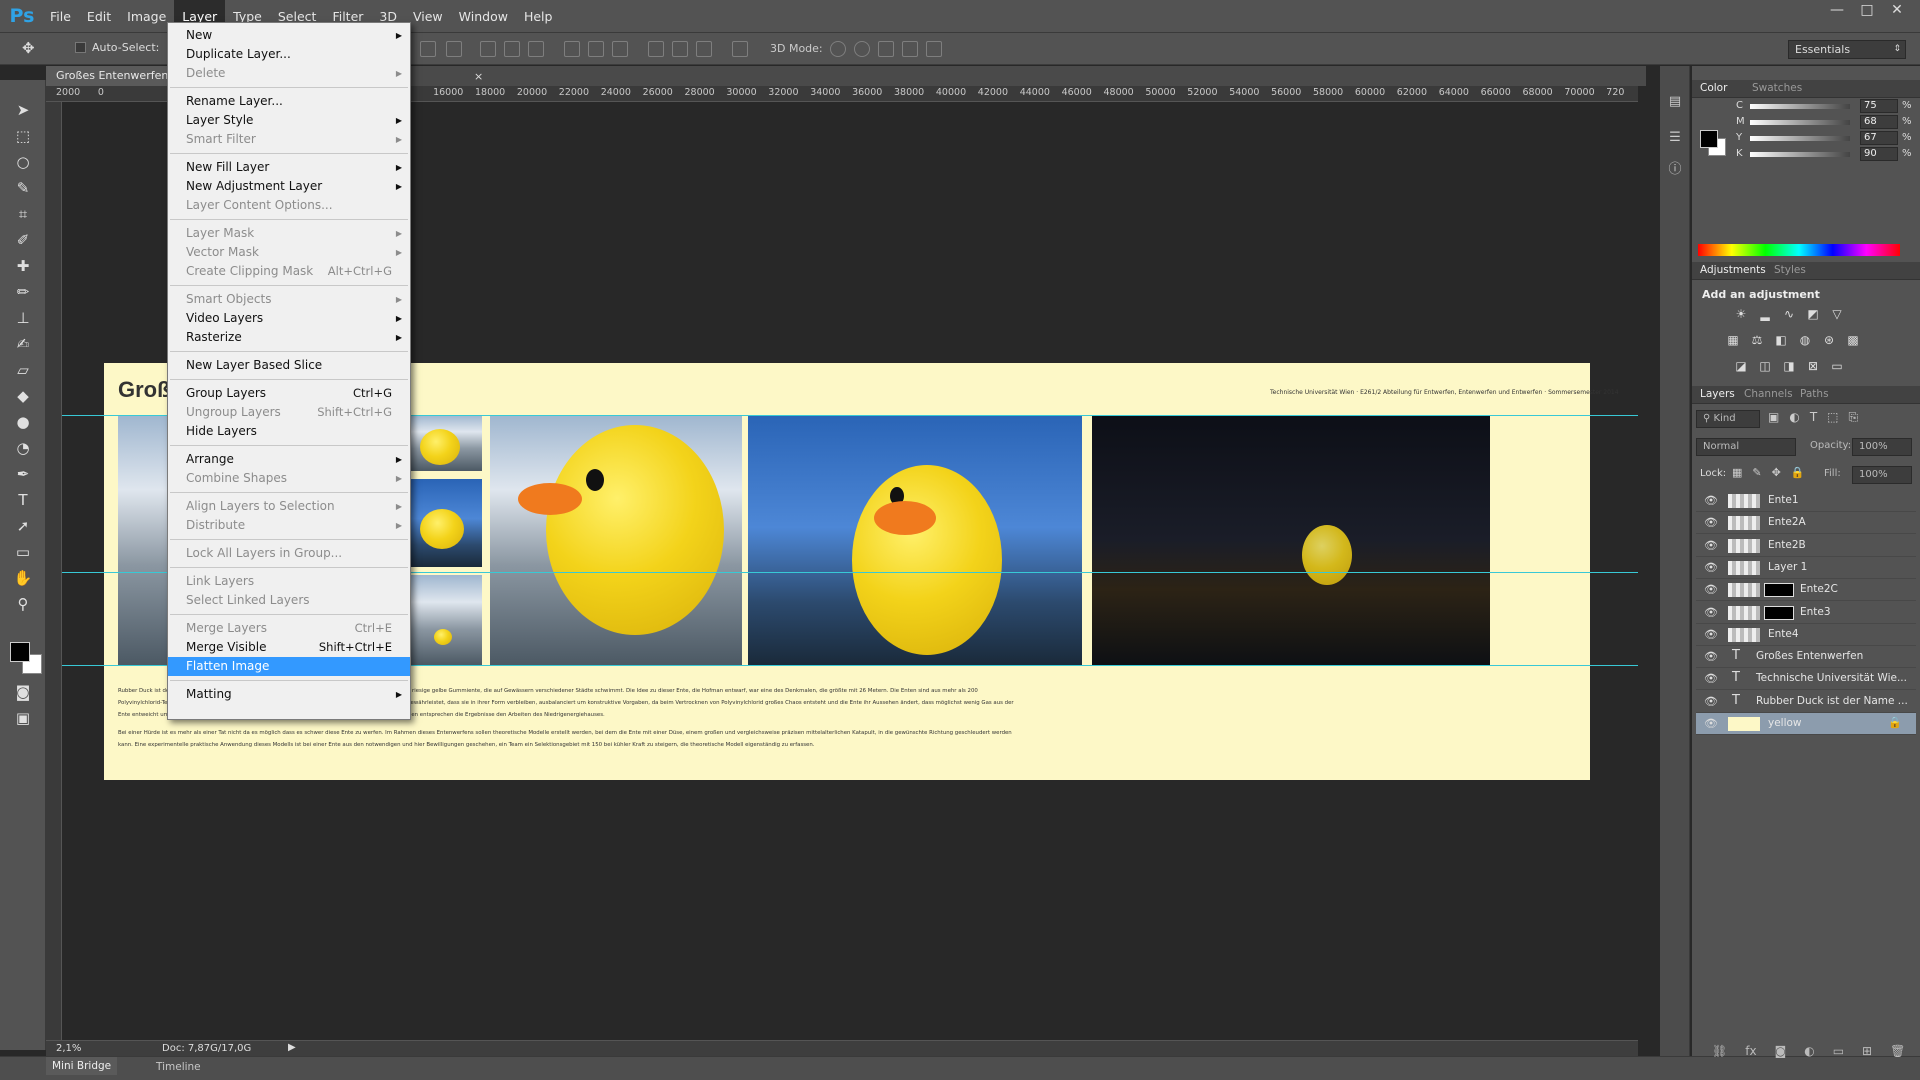 The width and height of the screenshot is (1920, 1080). What do you see at coordinates (1897, 10) in the screenshot?
I see `close-button: ✕` at bounding box center [1897, 10].